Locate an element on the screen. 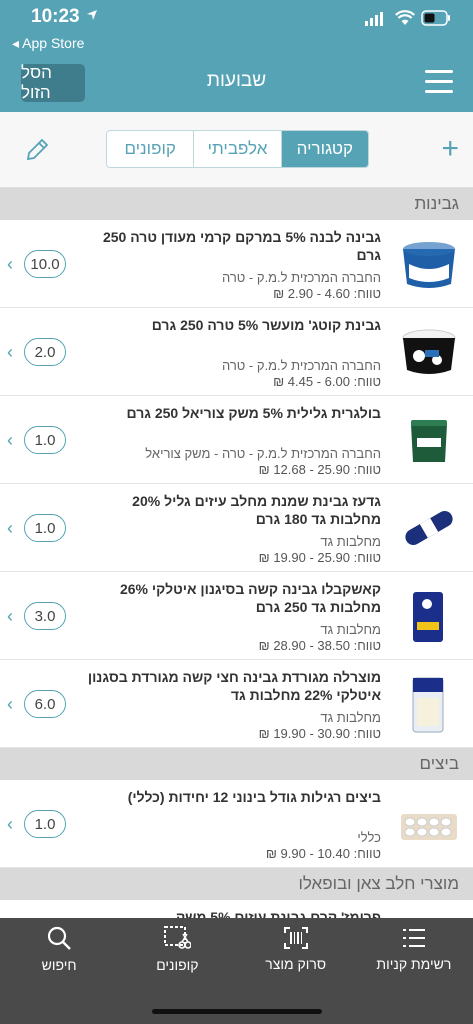 The width and height of the screenshot is (473, 1024). list-icon is located at coordinates (413, 938).